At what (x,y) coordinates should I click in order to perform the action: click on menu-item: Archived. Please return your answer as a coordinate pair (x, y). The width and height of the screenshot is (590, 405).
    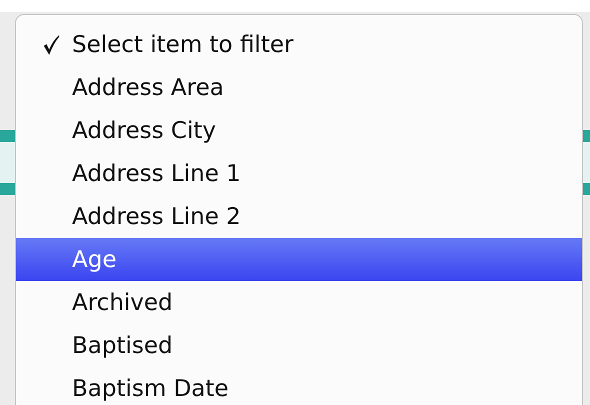
    Looking at the image, I should click on (299, 302).